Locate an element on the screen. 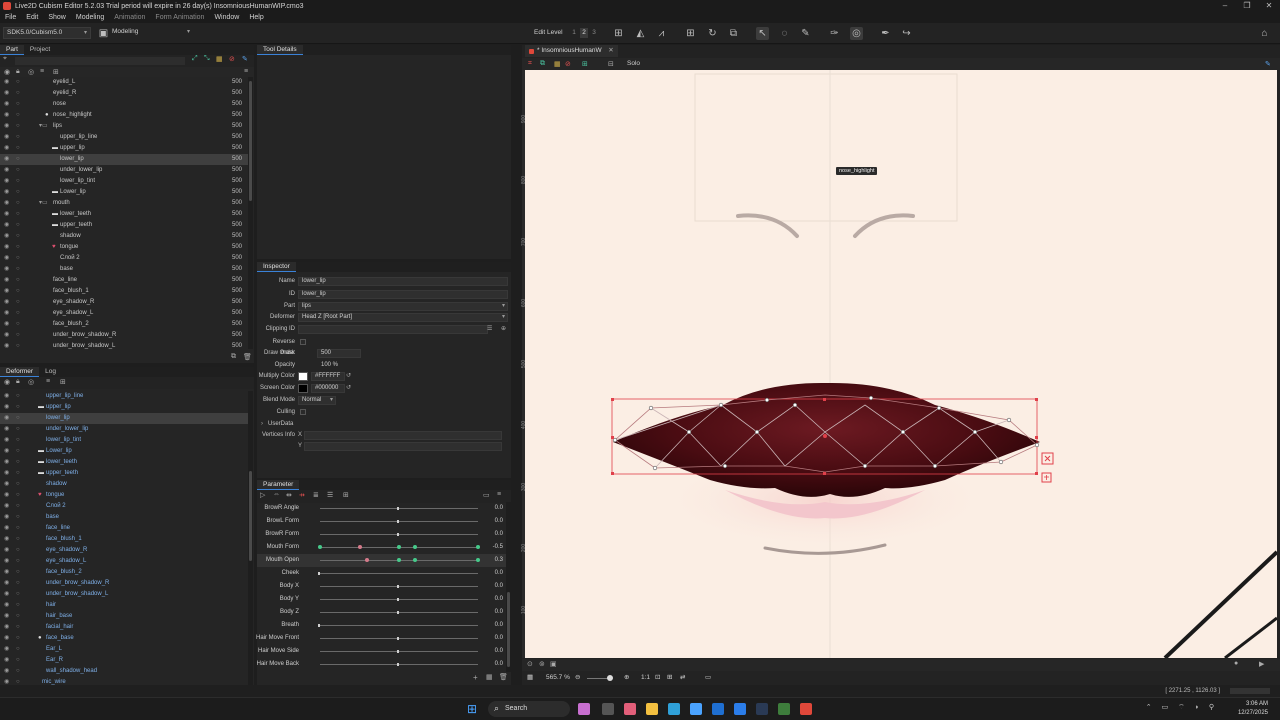 Image resolution: width=1280 pixels, height=720 pixels. fit-icon: ⊡ is located at coordinates (657, 678).